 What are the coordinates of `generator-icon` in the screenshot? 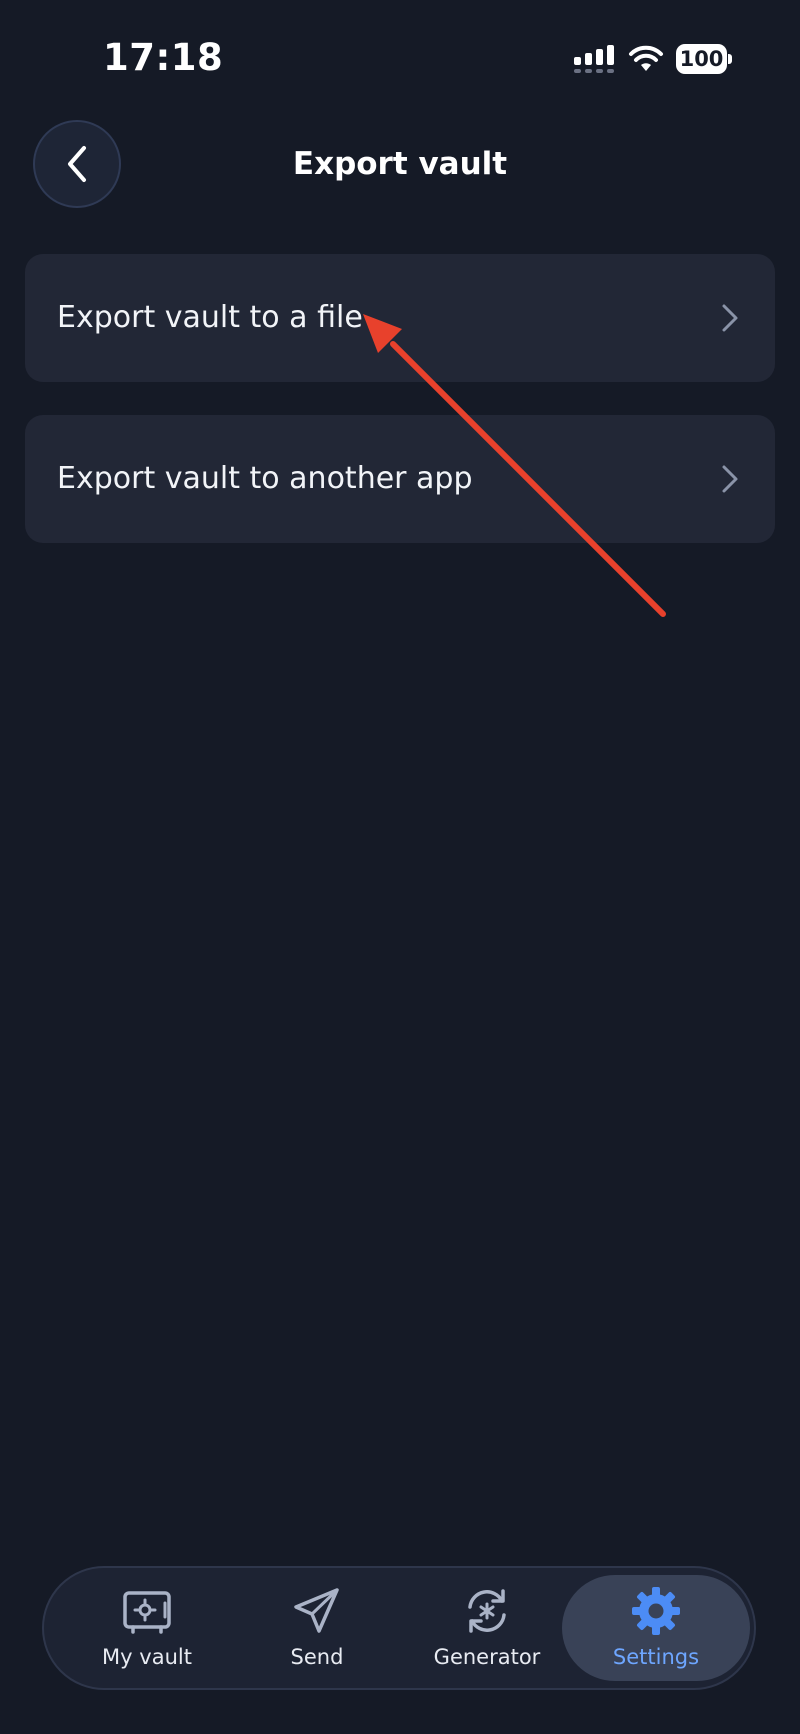 It's located at (487, 1611).